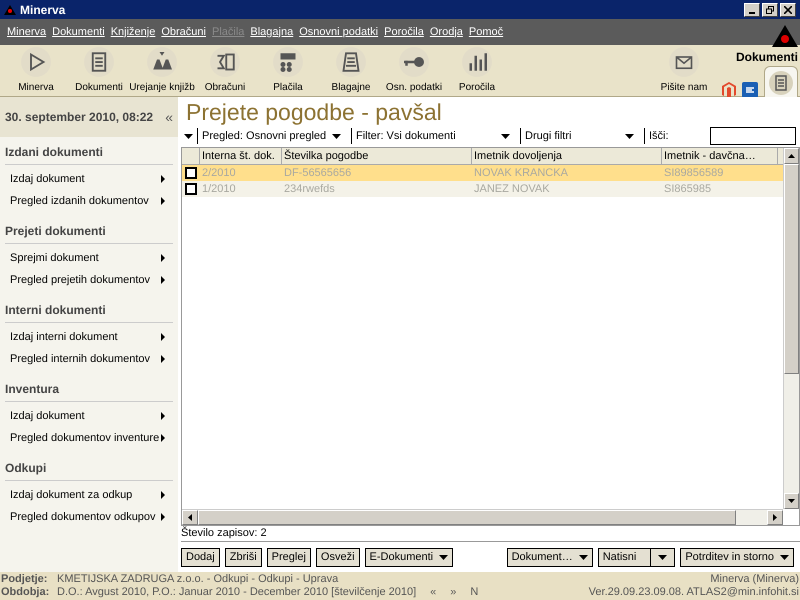 The width and height of the screenshot is (800, 600). Describe the element at coordinates (433, 136) in the screenshot. I see `filter-dropdown: Filter: Vsi dokumenti` at that location.